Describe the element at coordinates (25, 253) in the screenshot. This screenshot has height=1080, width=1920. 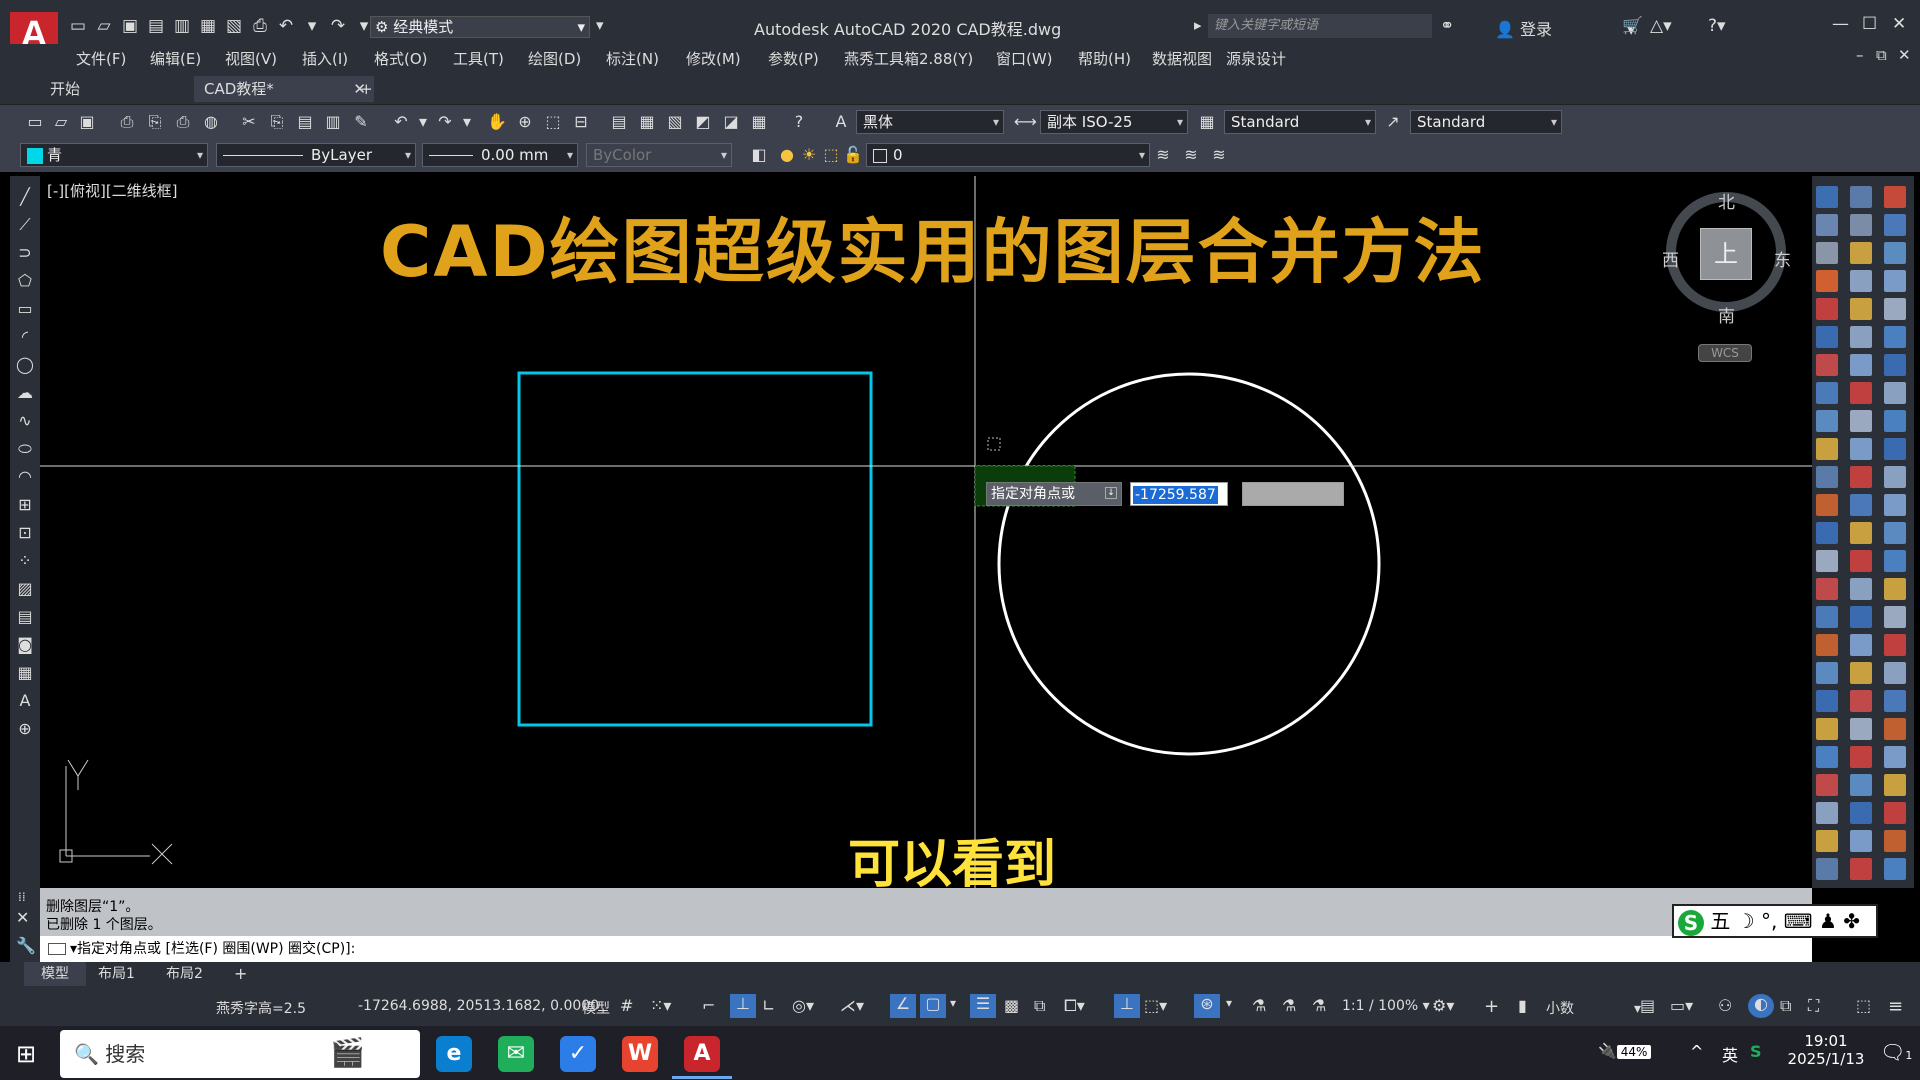
I see `polyline-icon: ⊃` at that location.